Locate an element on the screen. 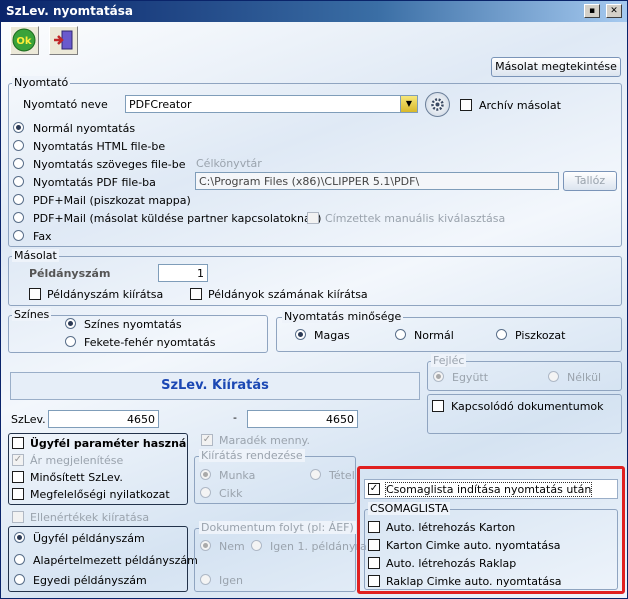 Image resolution: width=628 pixels, height=599 pixels. header-group-label: Fejléc is located at coordinates (449, 360).